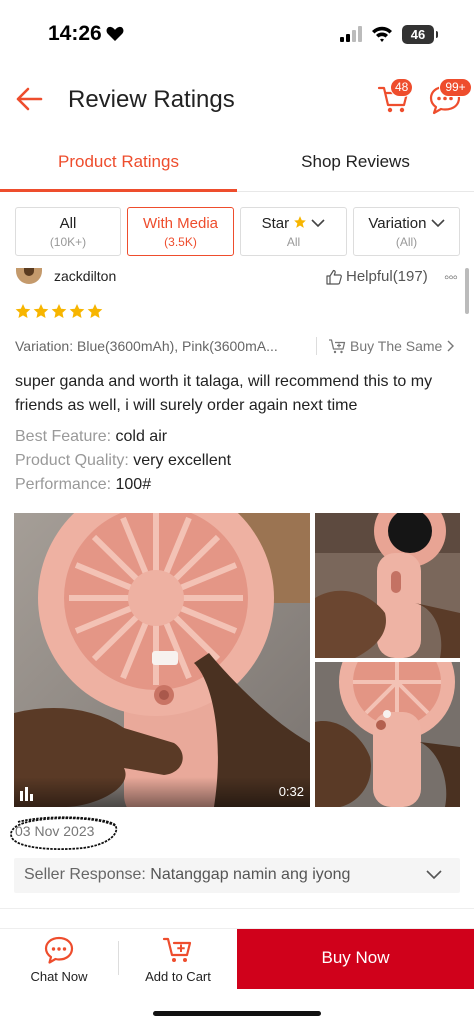  I want to click on bottom-action-bar: Chat Now Add to Cart Buy Now, so click(237, 958).